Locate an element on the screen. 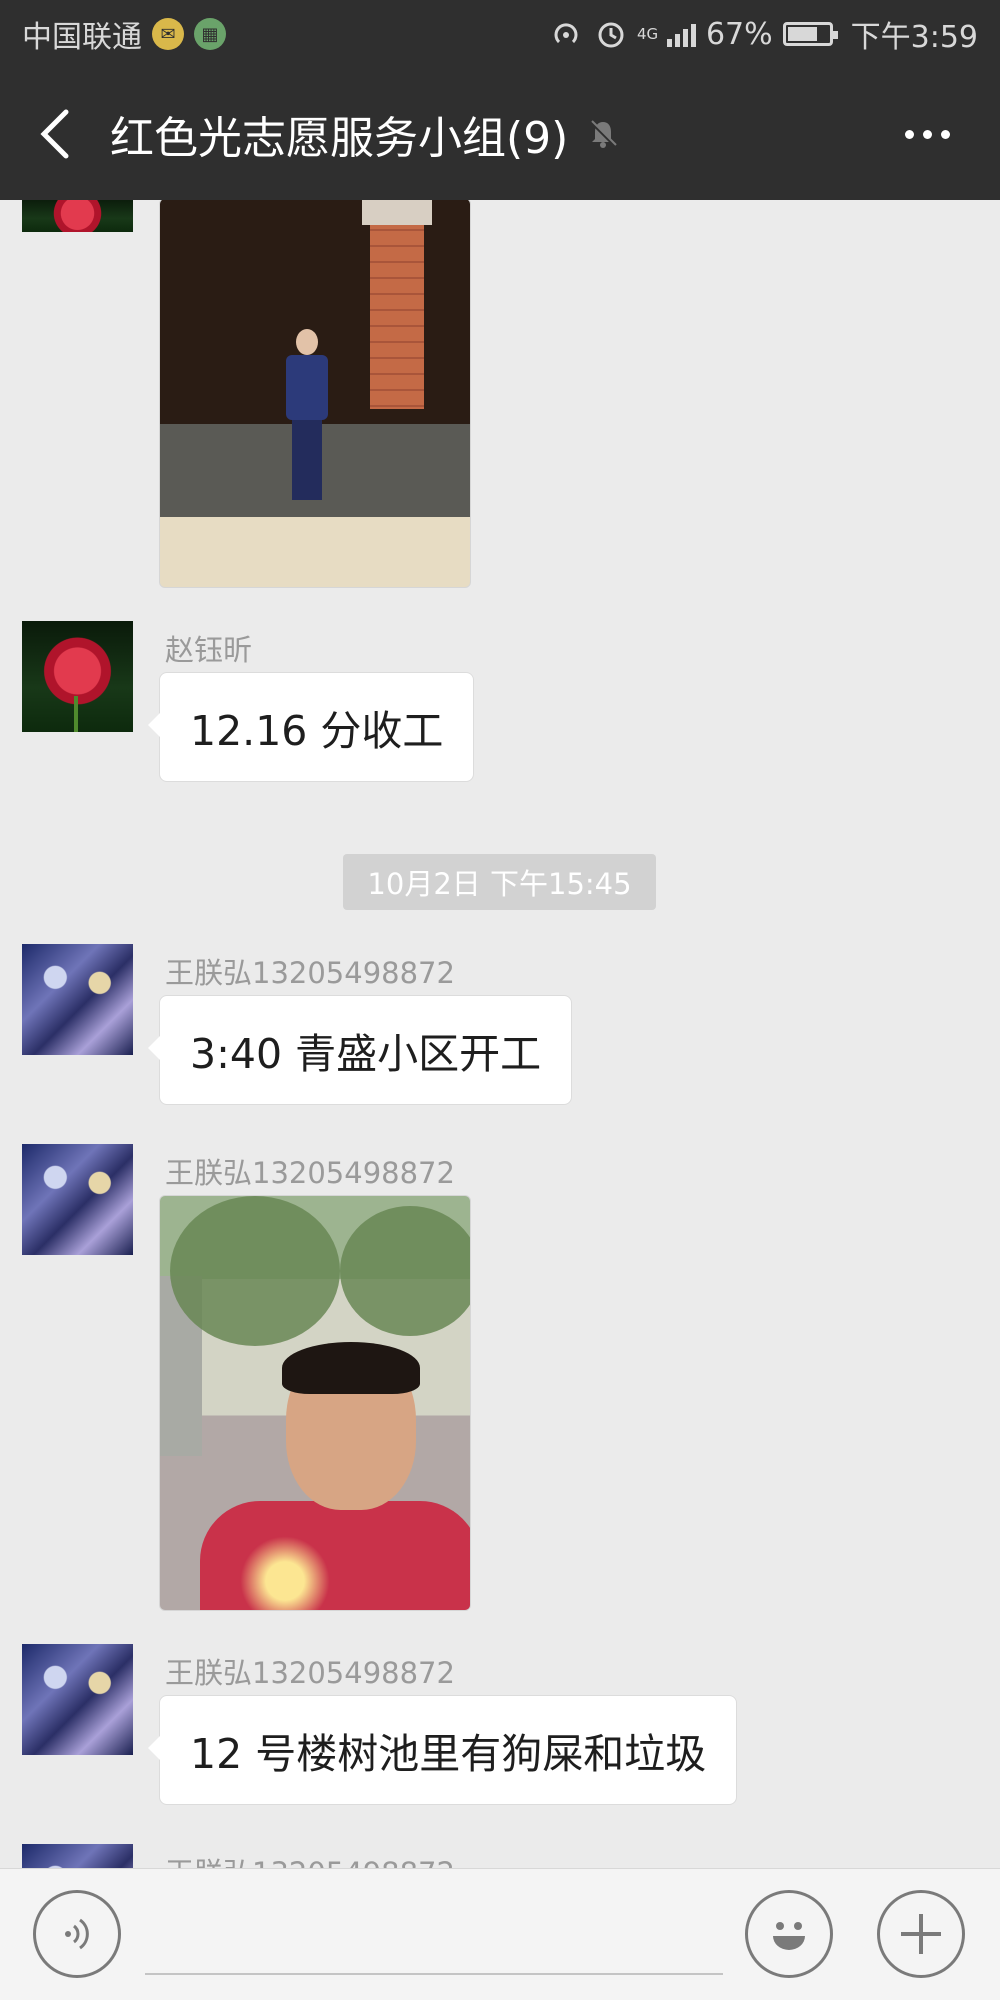  status-right: 4G 67% 下午3:59 is located at coordinates (764, 34).